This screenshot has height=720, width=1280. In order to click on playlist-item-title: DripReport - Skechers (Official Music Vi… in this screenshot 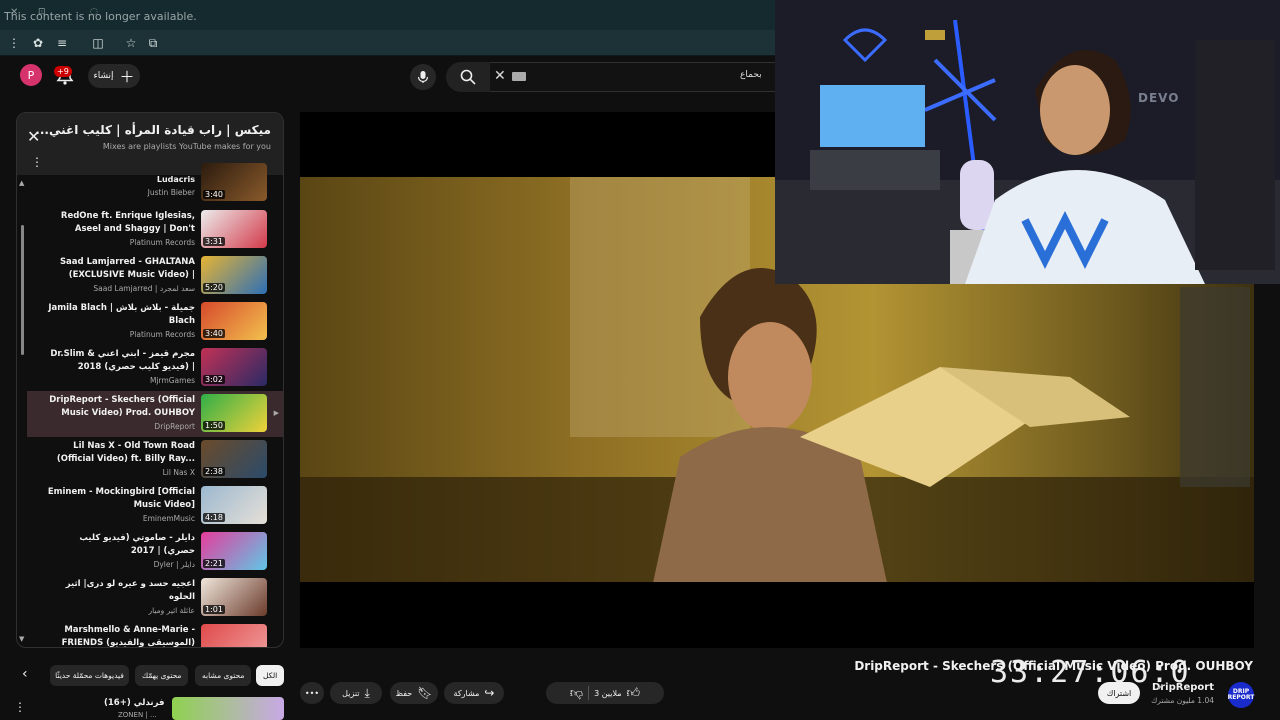, I will do `click(120, 407)`.